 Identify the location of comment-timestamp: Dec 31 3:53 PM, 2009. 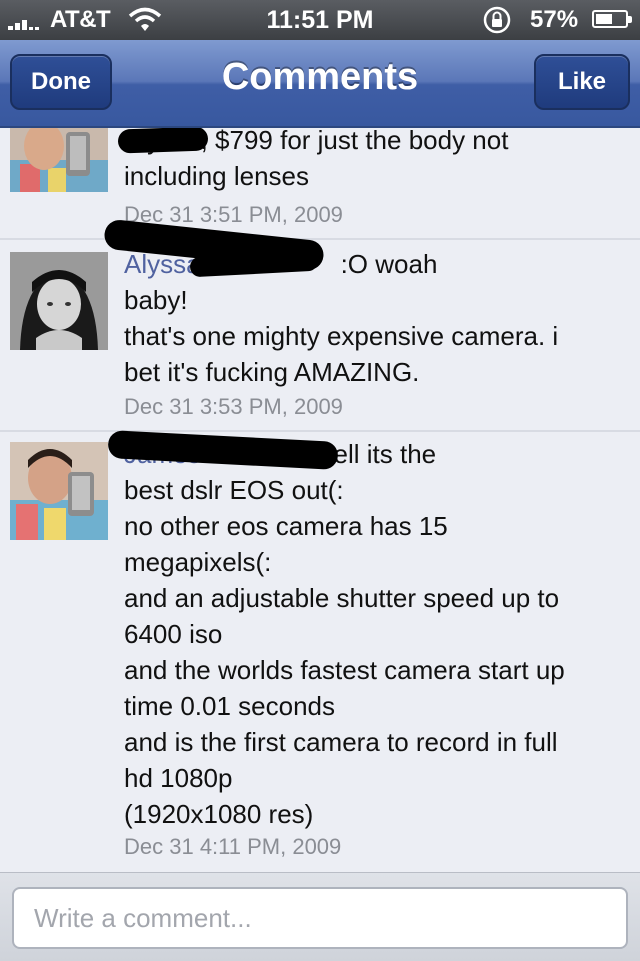
(233, 406).